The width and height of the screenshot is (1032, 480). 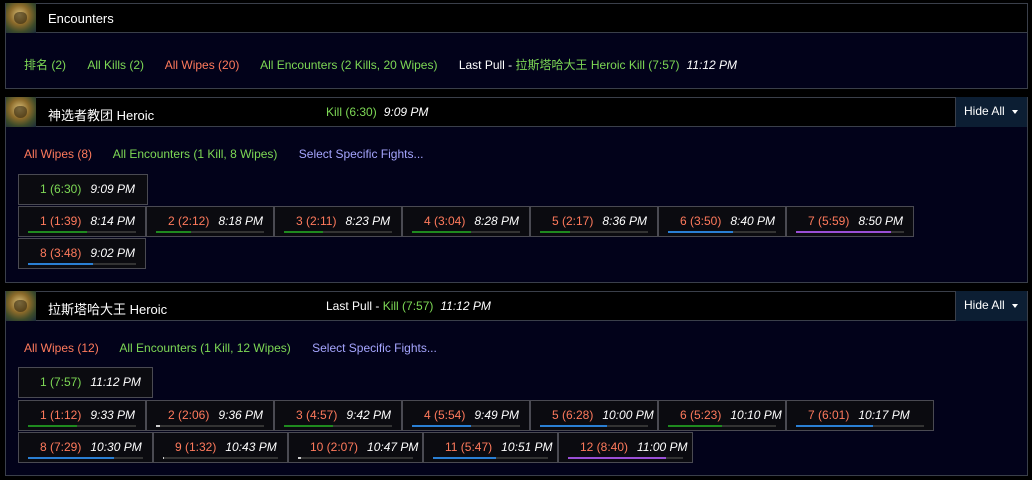 I want to click on filter-all-wipes-link: All Wipes (20), so click(x=202, y=65).